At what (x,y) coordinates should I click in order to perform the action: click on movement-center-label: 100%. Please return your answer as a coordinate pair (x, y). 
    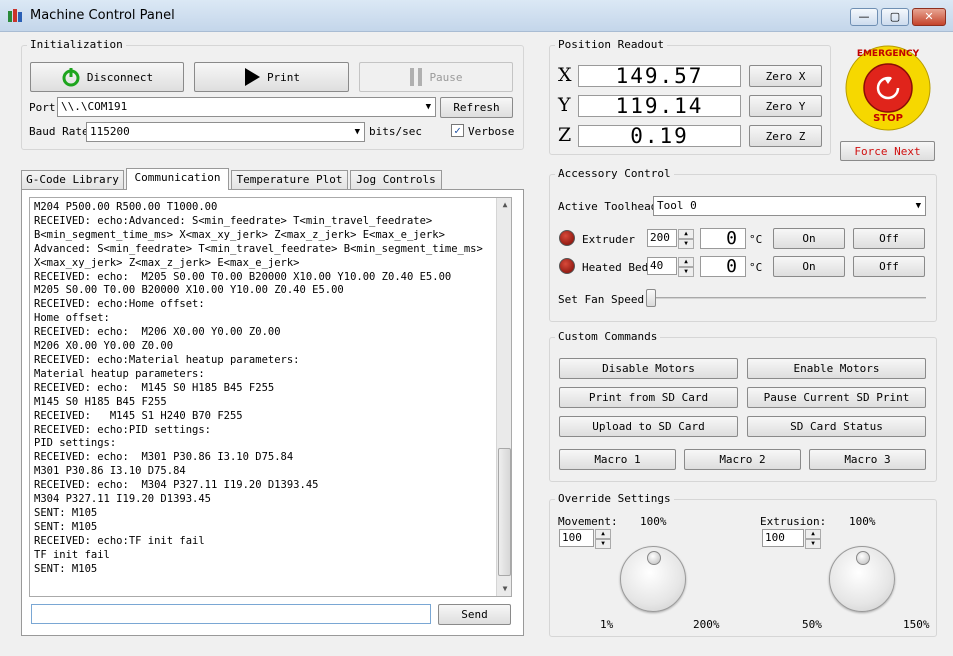
    Looking at the image, I should click on (653, 521).